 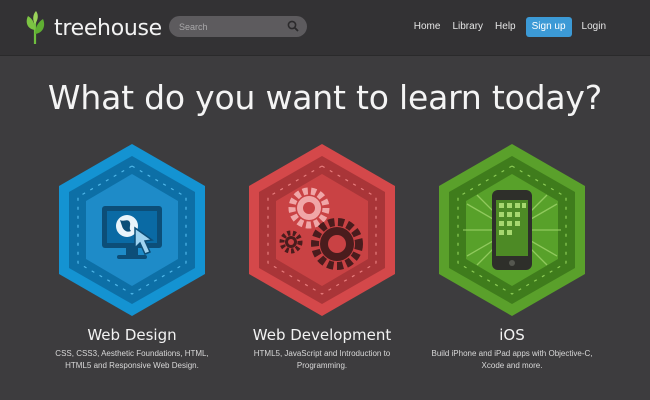 I want to click on ios-badge-icon, so click(x=512, y=230).